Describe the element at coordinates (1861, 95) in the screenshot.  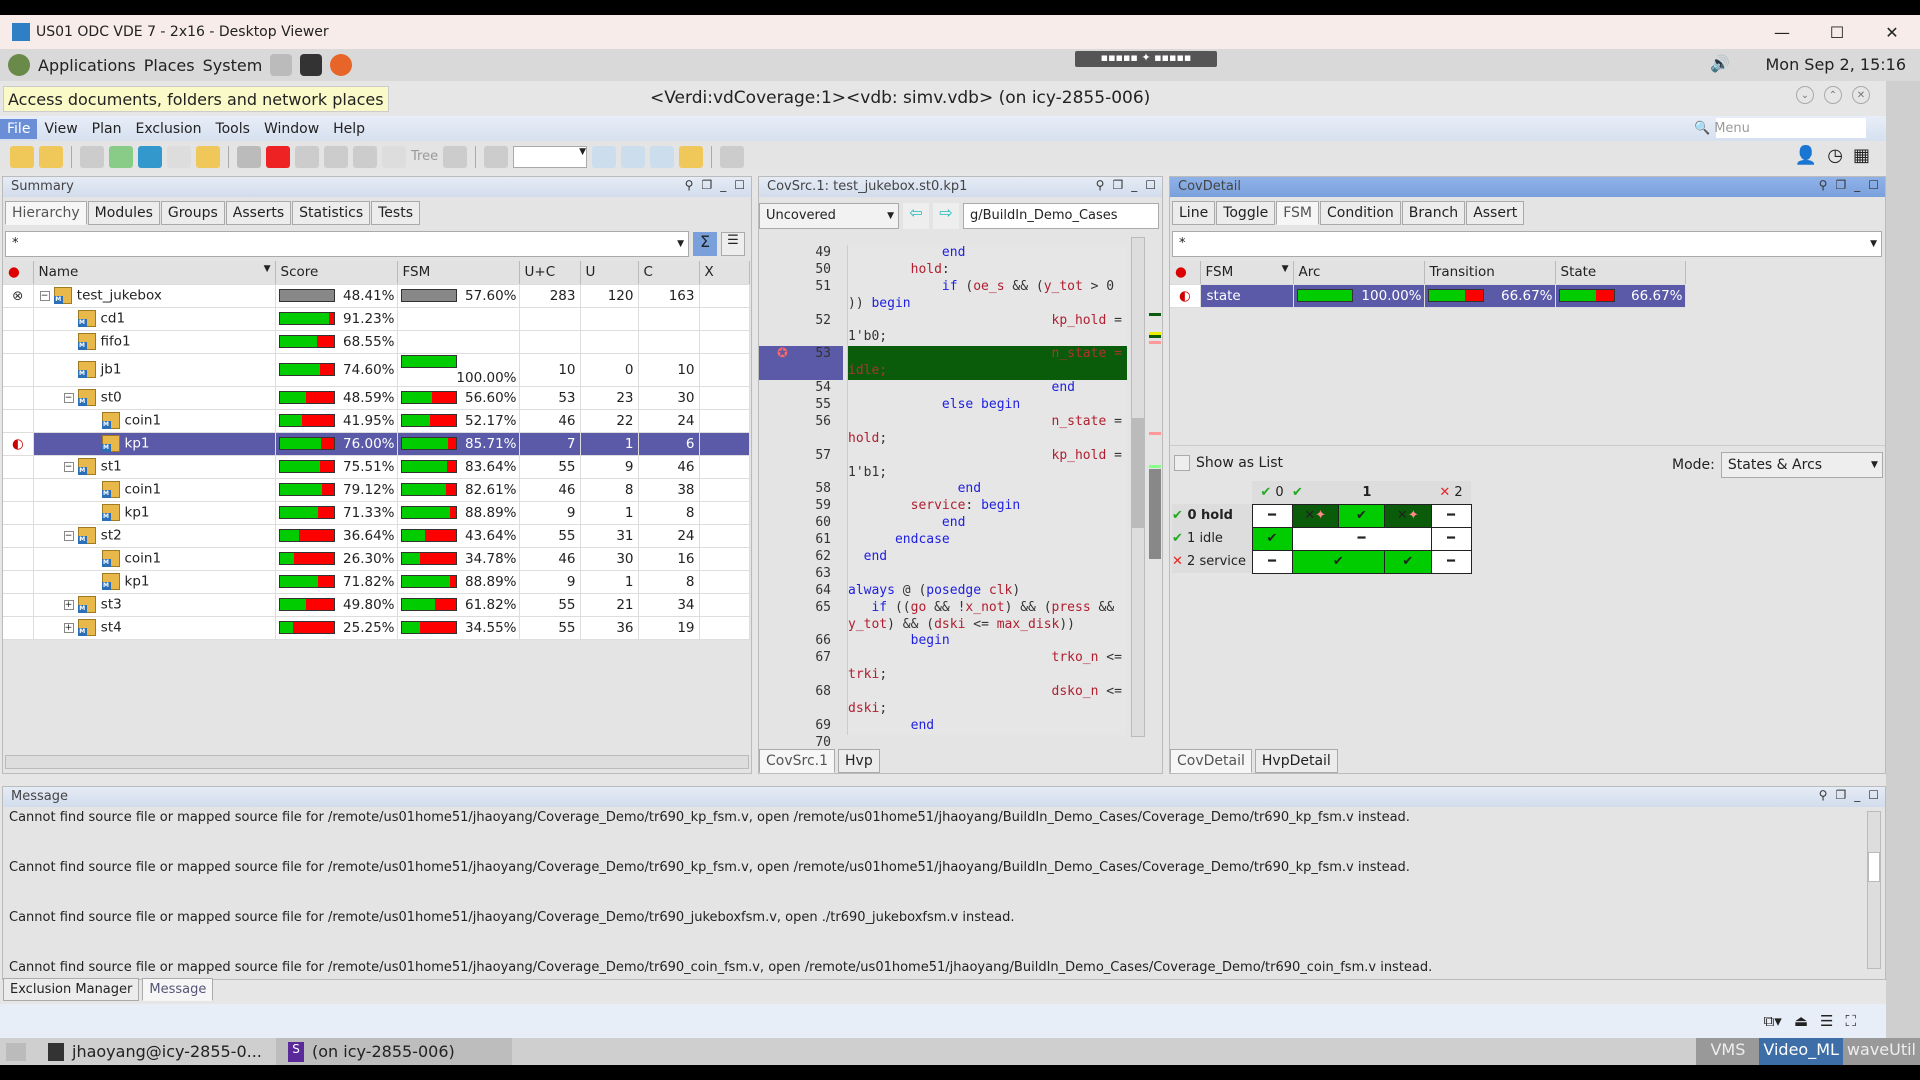
I see `app-close-button: ✕` at that location.